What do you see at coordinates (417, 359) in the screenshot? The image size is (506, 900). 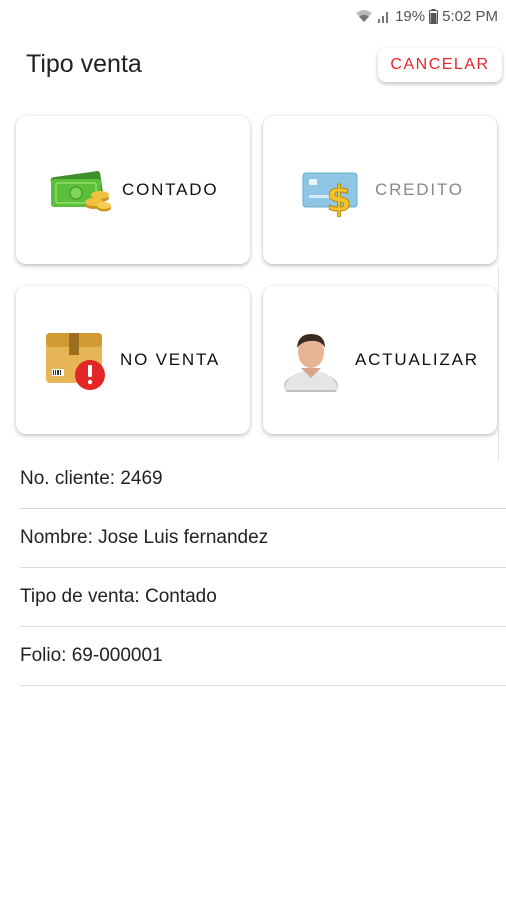 I see `tile-actualizar-label: ACTUALIZAR` at bounding box center [417, 359].